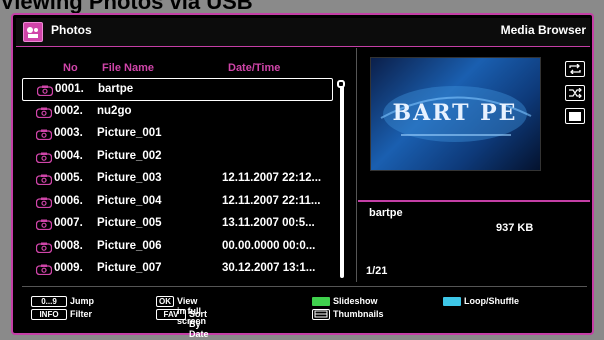 The width and height of the screenshot is (604, 340). Describe the element at coordinates (129, 155) in the screenshot. I see `file-name: Picture_002` at that location.